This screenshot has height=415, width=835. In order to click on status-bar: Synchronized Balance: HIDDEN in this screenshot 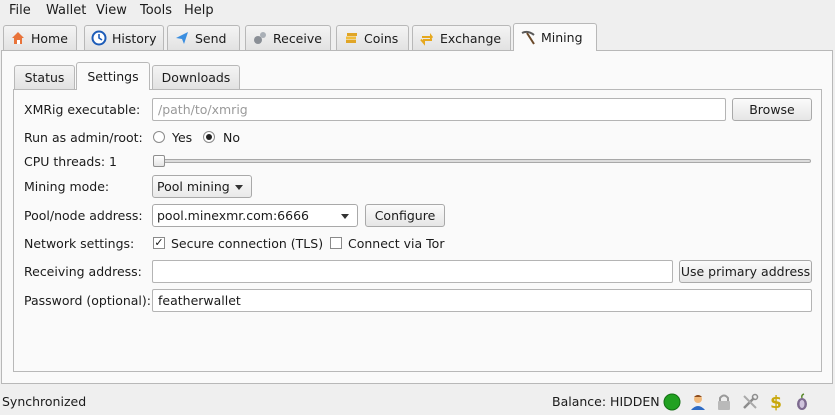, I will do `click(417, 400)`.